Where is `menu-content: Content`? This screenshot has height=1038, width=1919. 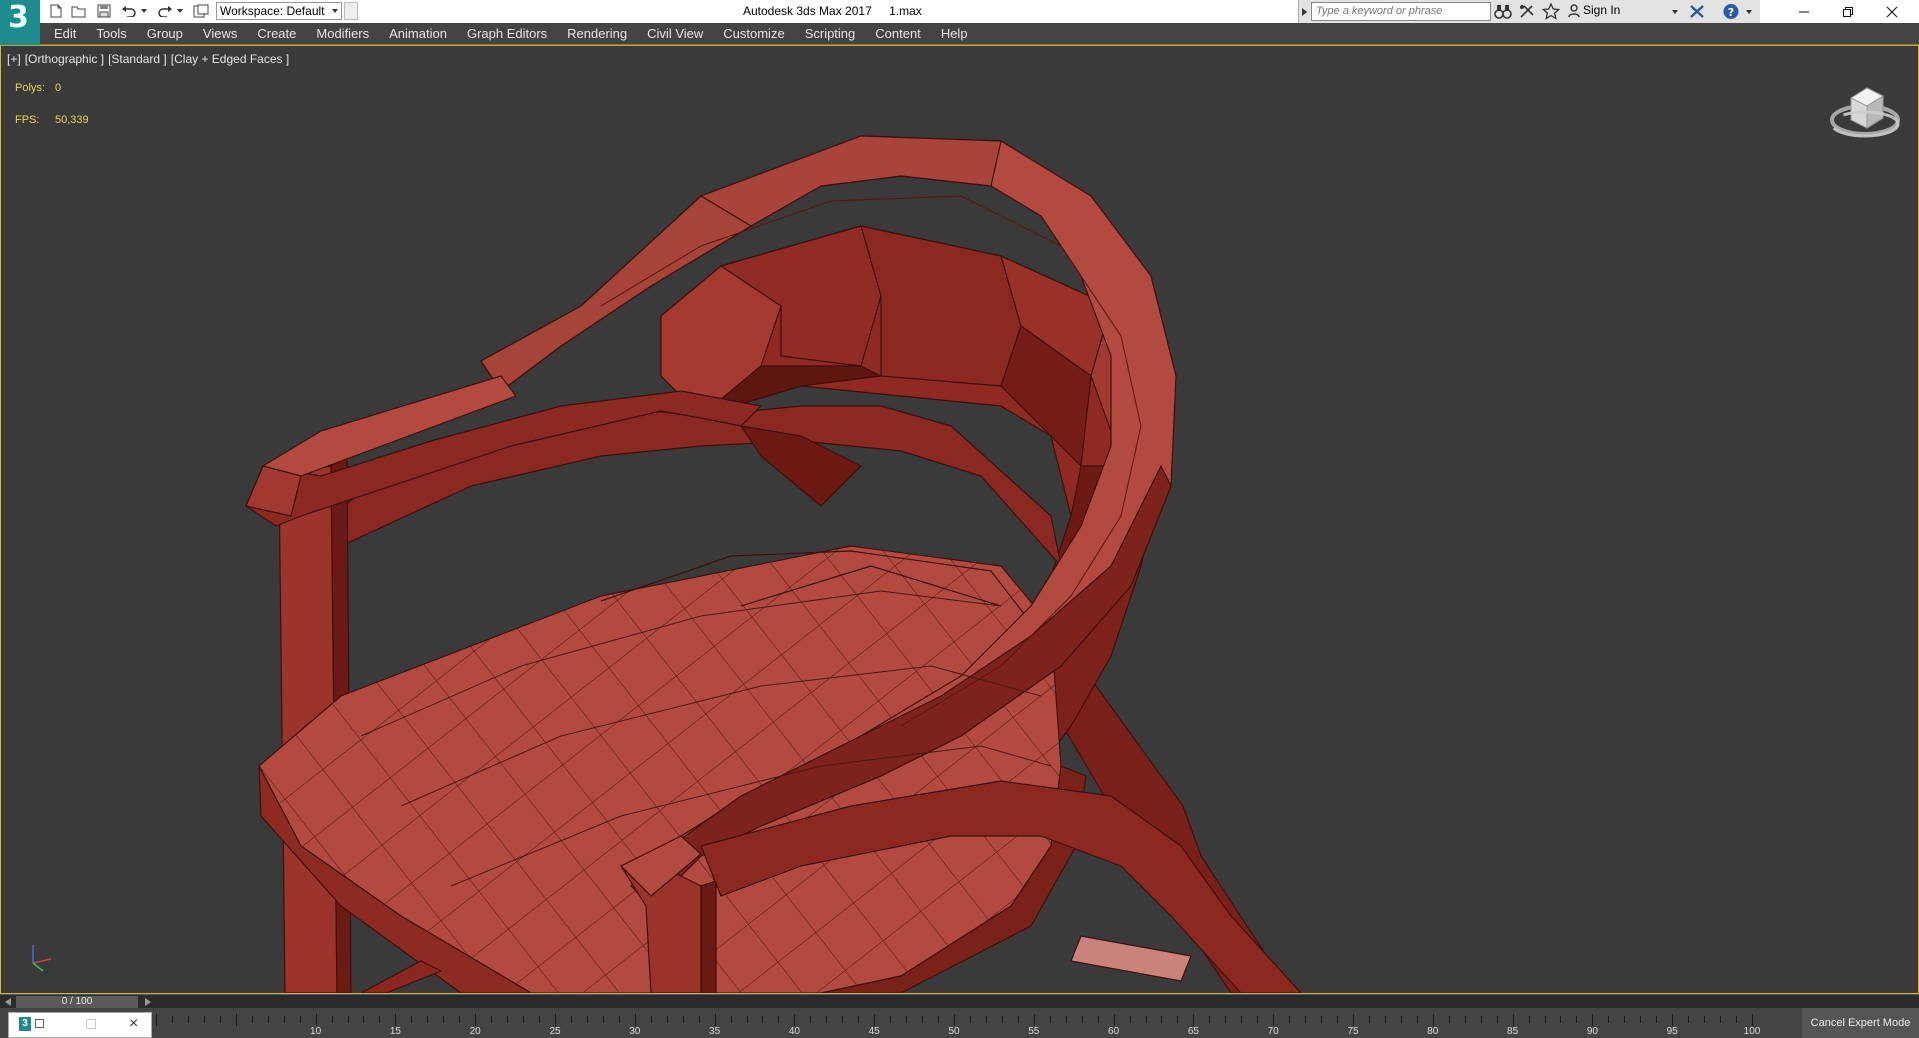
menu-content: Content is located at coordinates (898, 34).